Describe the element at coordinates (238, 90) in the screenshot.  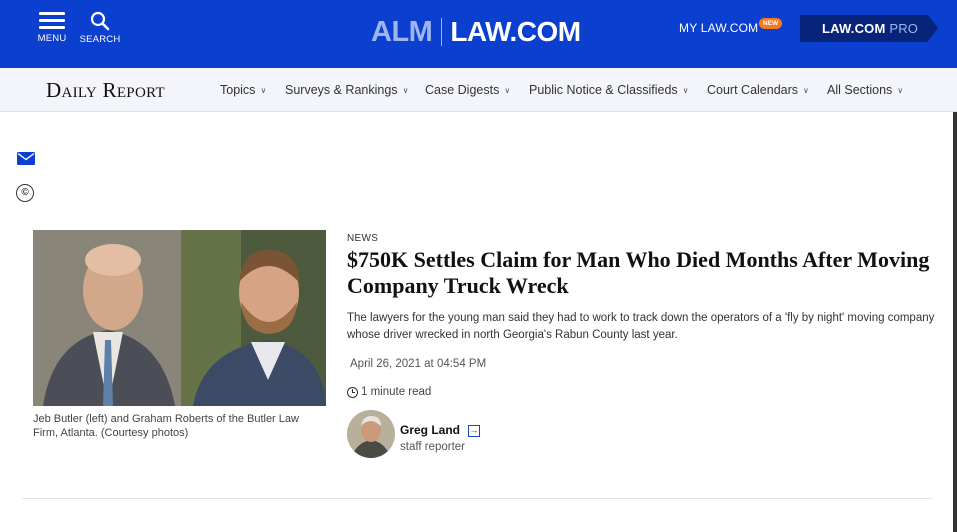
I see `nav-label: Topics` at that location.